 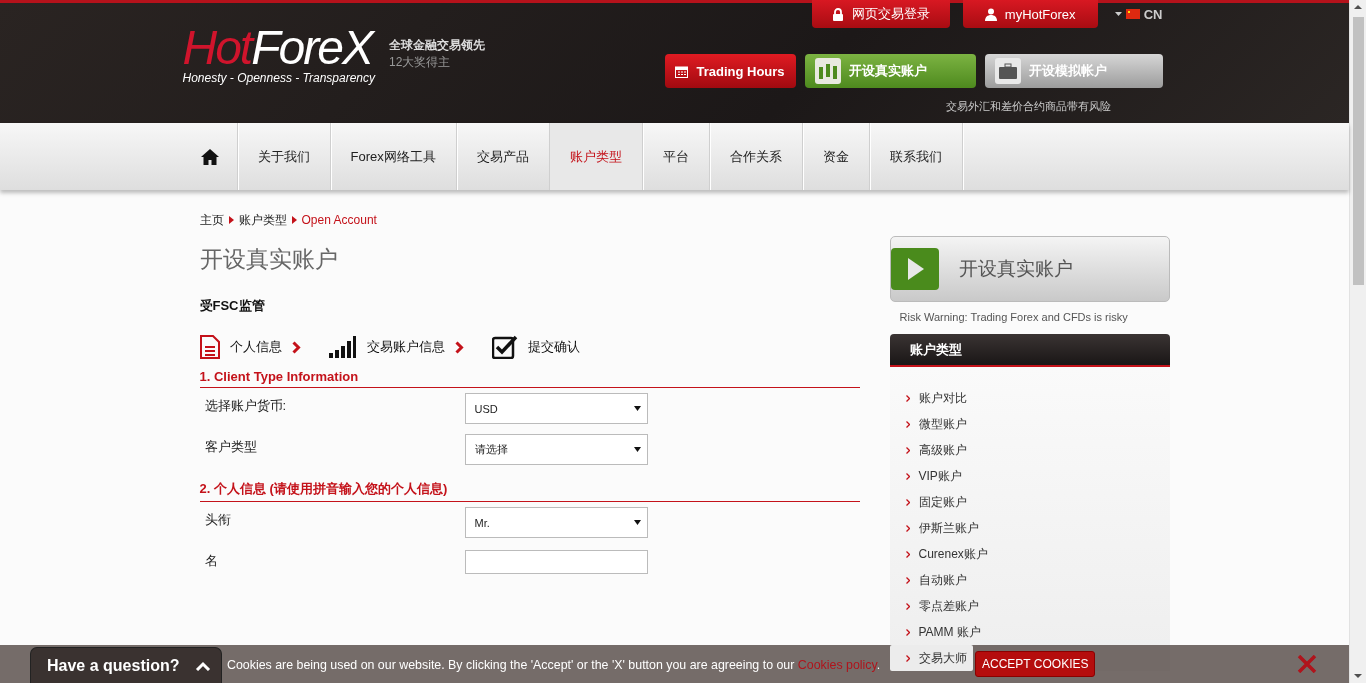 What do you see at coordinates (232, 306) in the screenshot?
I see `regulation-text: 受FSC监管` at bounding box center [232, 306].